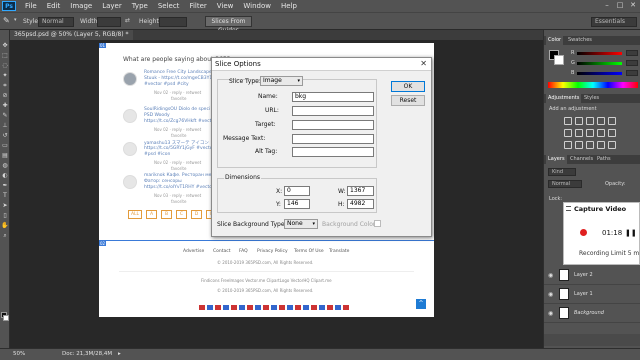 The image size is (640, 360). Describe the element at coordinates (5, 105) in the screenshot. I see `healing-tool-icon: ✚` at that location.